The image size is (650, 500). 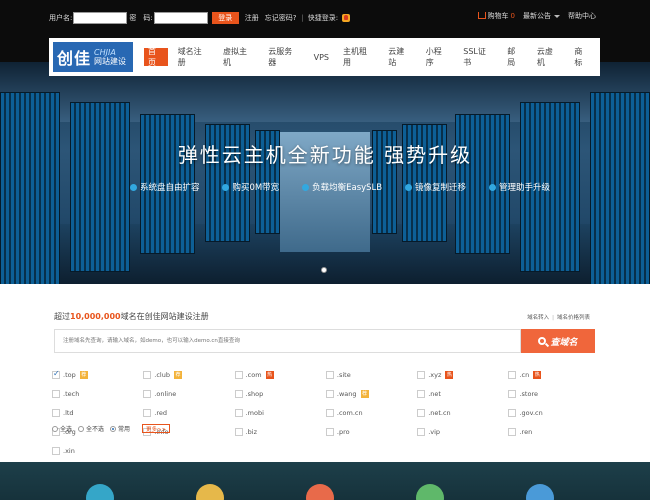 What do you see at coordinates (343, 431) in the screenshot?
I see `tld-label: .pro` at bounding box center [343, 431].